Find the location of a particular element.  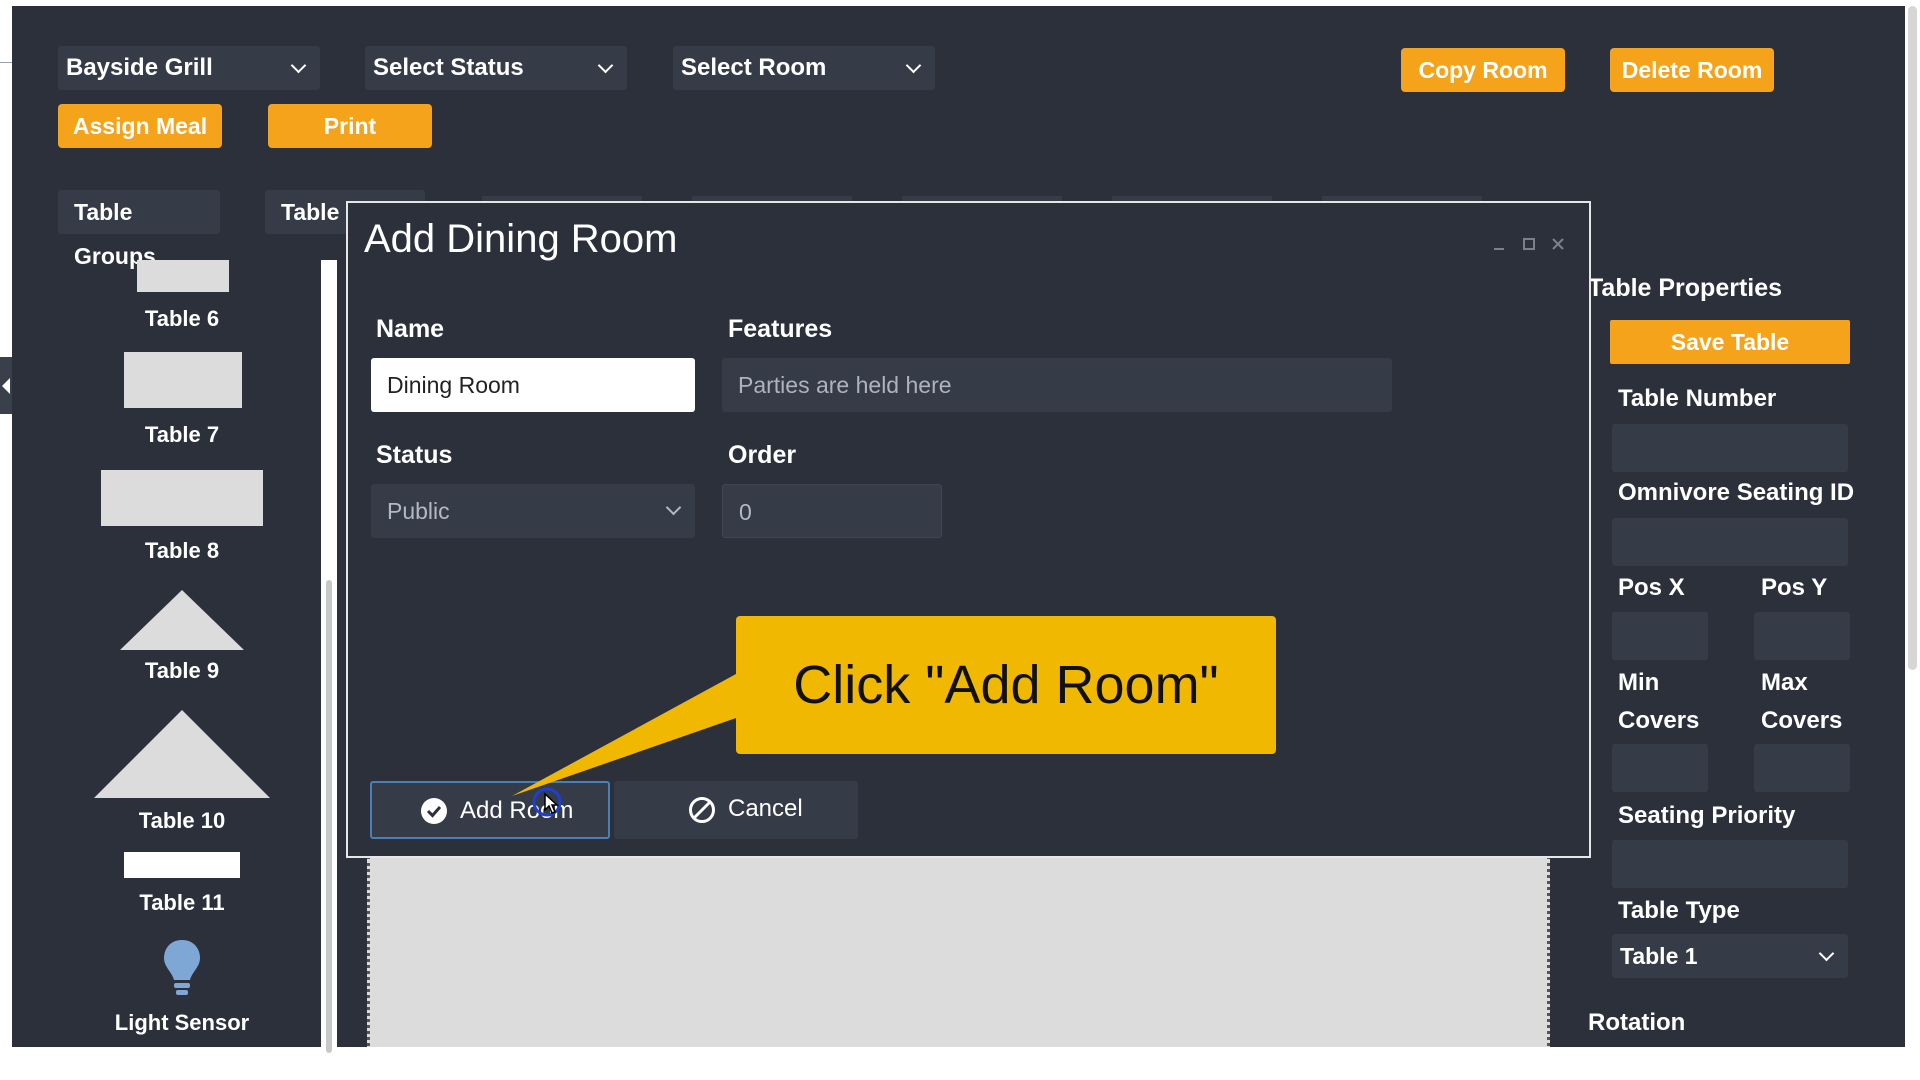

dialog-title: Add Dining Room is located at coordinates (521, 239).